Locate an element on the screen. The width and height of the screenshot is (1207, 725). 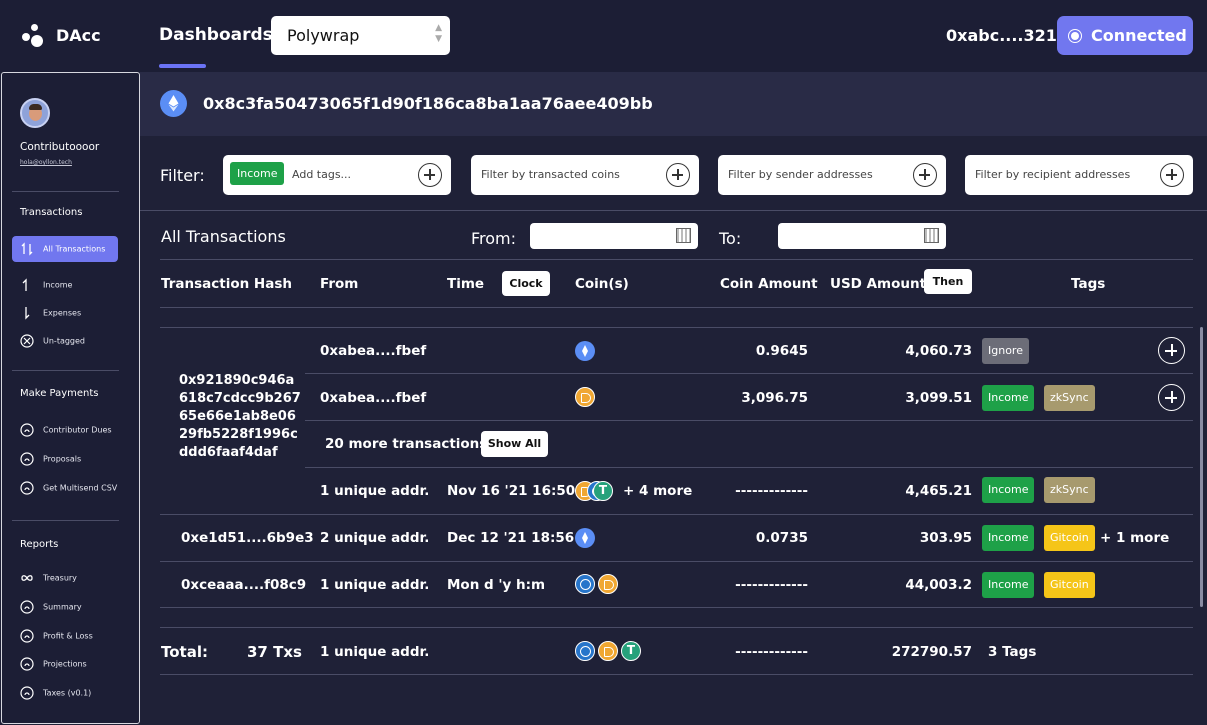
dashboards-label: Dashboards: is located at coordinates (219, 35).